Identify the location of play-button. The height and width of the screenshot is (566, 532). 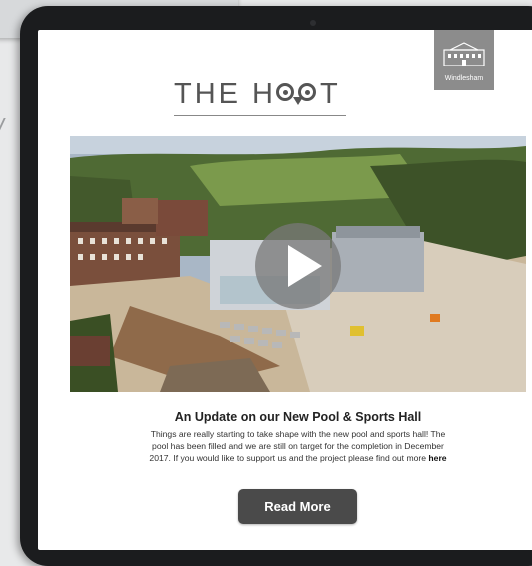
(298, 266).